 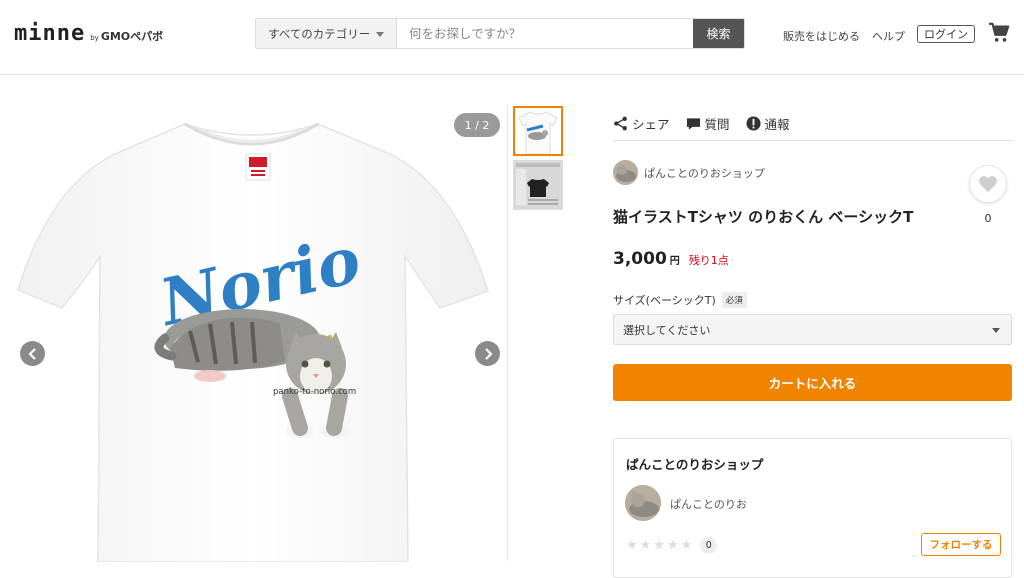 I want to click on search-input, so click(x=545, y=33).